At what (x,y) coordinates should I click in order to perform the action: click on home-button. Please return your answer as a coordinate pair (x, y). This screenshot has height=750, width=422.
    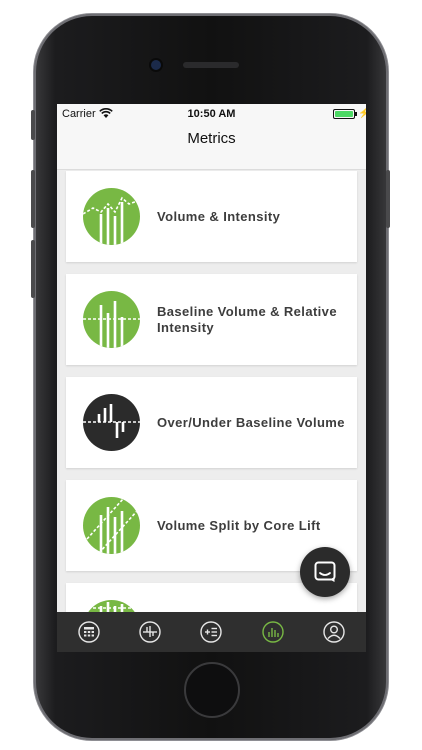
    Looking at the image, I should click on (212, 690).